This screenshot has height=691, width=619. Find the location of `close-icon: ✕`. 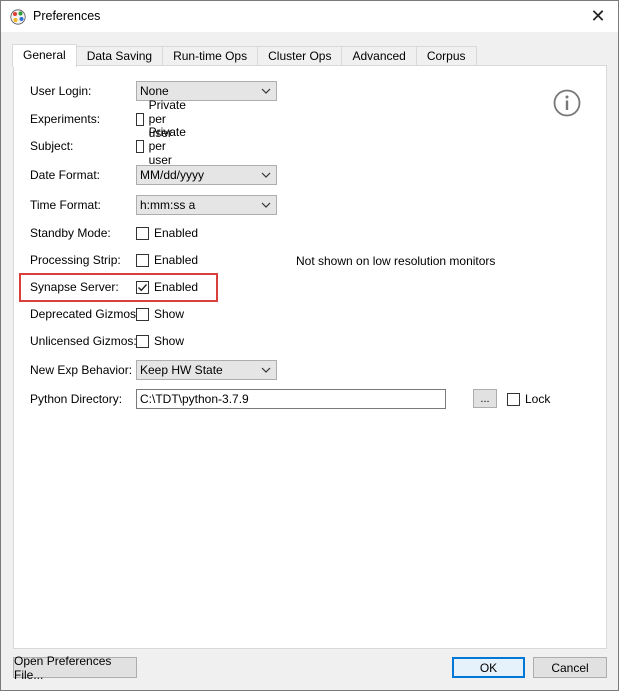

close-icon: ✕ is located at coordinates (598, 16).